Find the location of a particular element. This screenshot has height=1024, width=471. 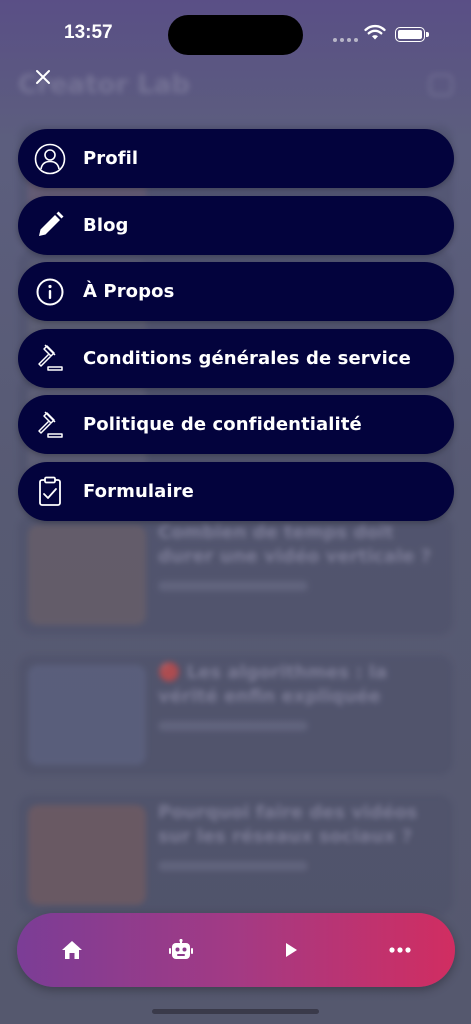

dynamic-island is located at coordinates (235, 35).